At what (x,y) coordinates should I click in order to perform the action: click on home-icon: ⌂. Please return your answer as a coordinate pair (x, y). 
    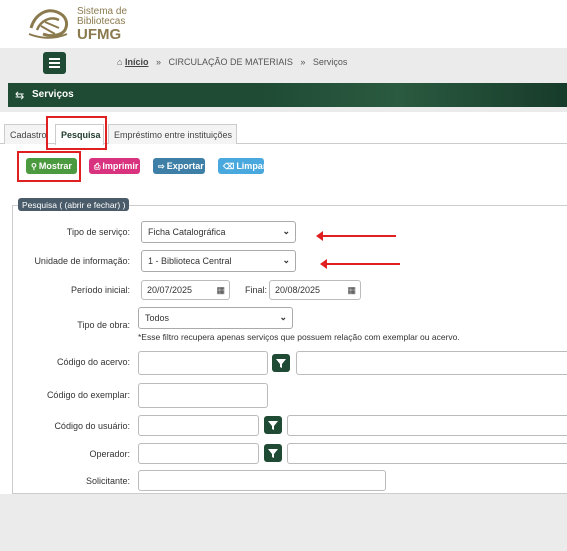
    Looking at the image, I should click on (120, 62).